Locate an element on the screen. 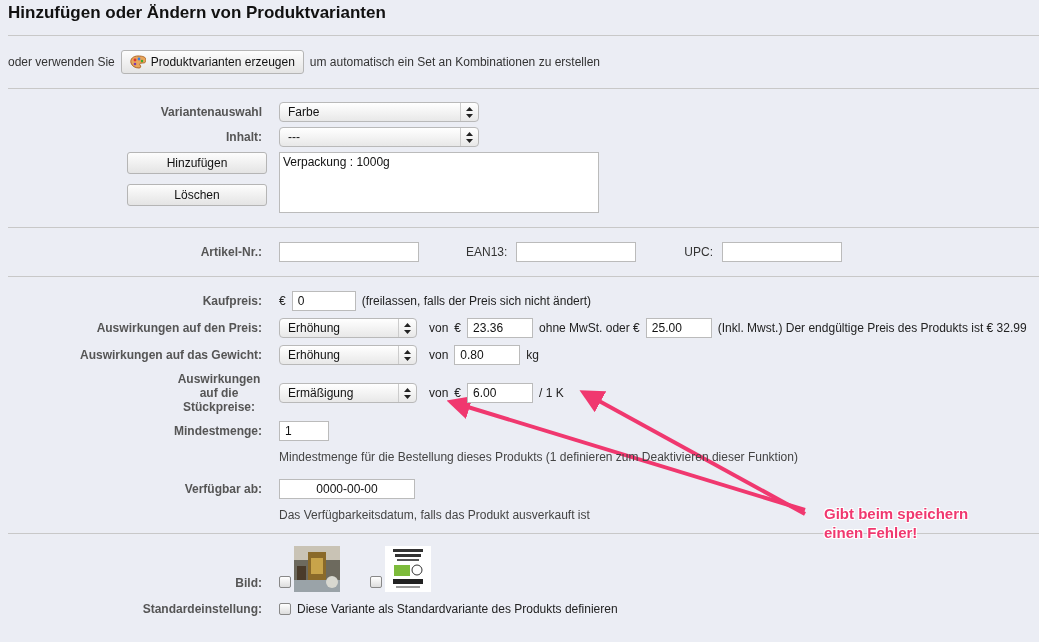  page-title: Hinzufügen oder Ändern von Produktvarianten is located at coordinates (197, 13).